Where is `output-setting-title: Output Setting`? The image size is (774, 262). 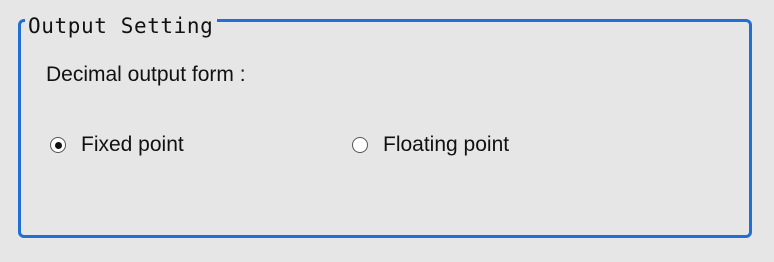 output-setting-title: Output Setting is located at coordinates (121, 26).